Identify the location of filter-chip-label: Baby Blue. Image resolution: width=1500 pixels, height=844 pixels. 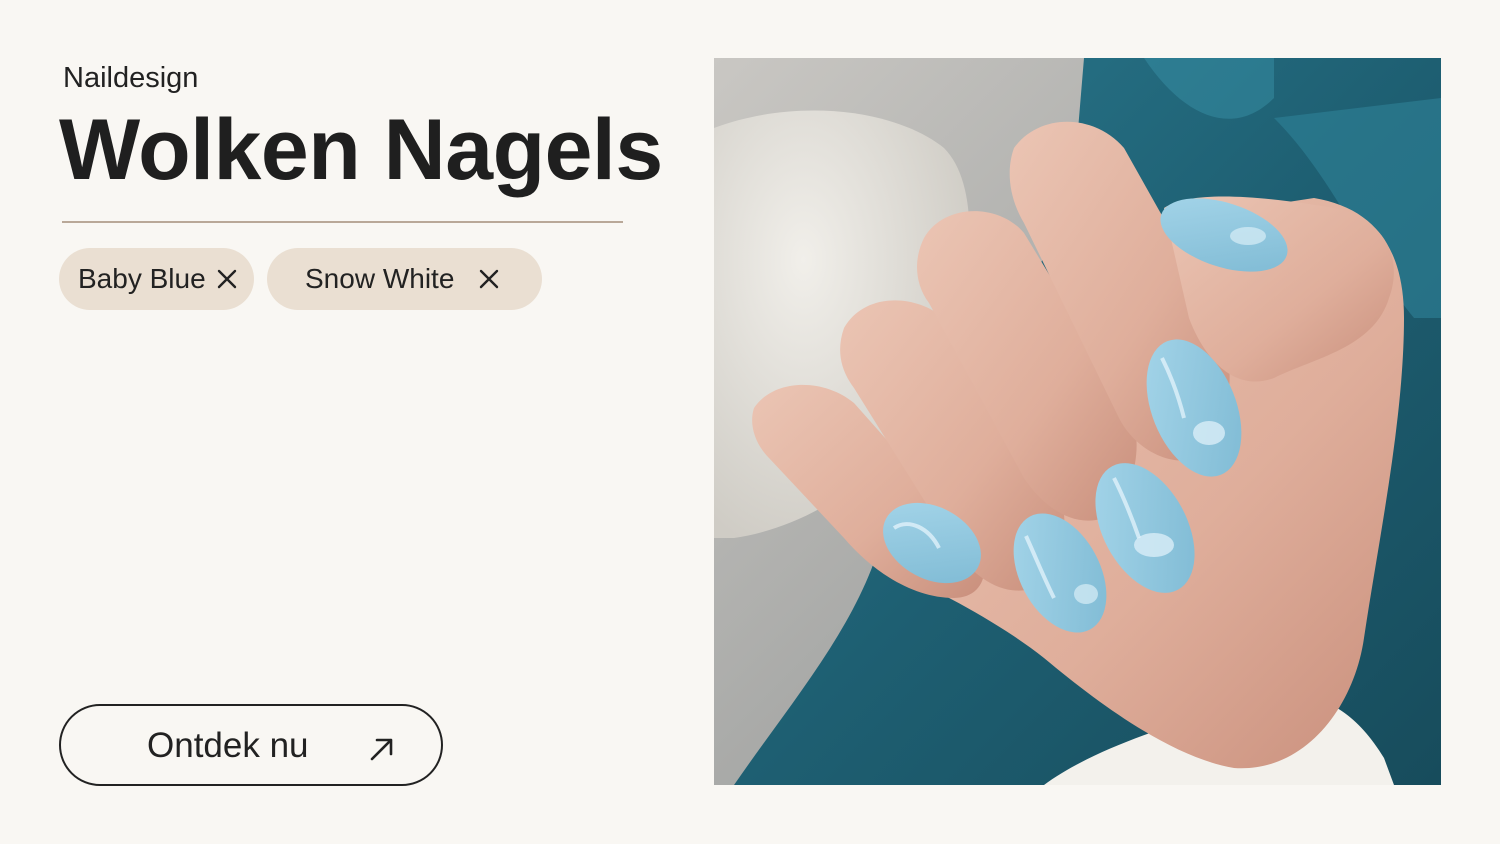
(142, 278).